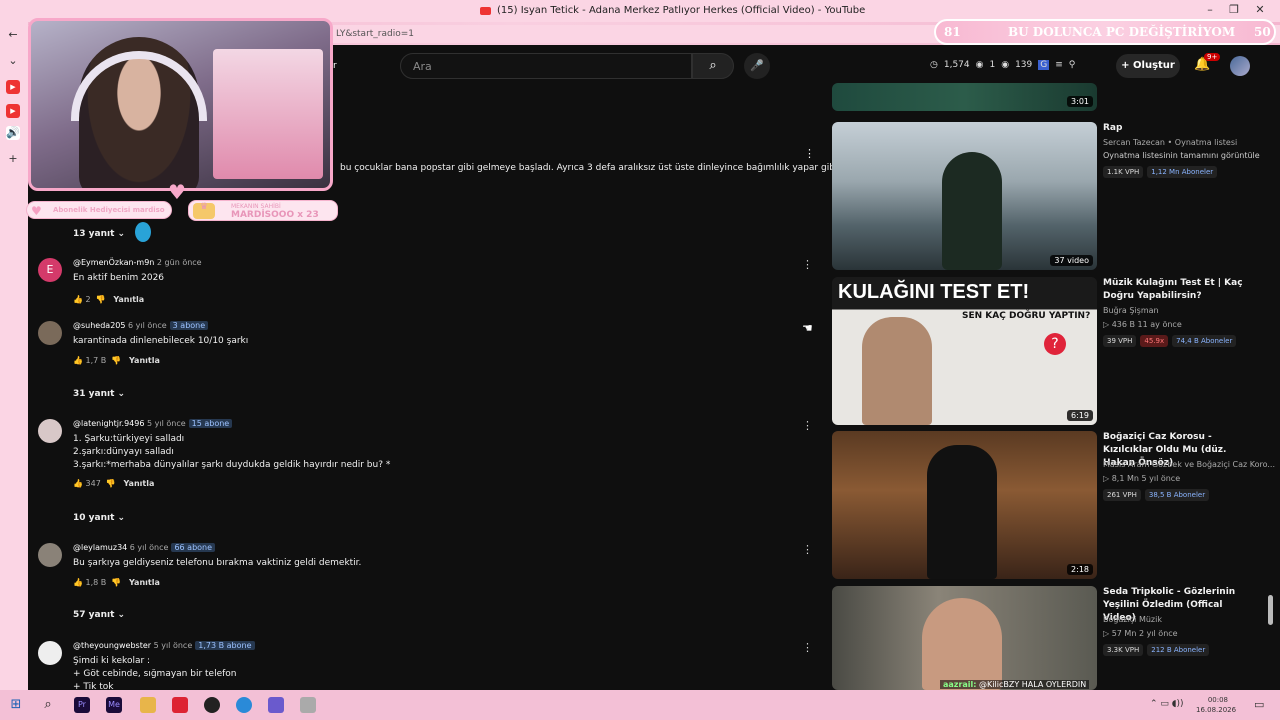 This screenshot has width=1280, height=720. I want to click on like-count: 2, so click(88, 299).